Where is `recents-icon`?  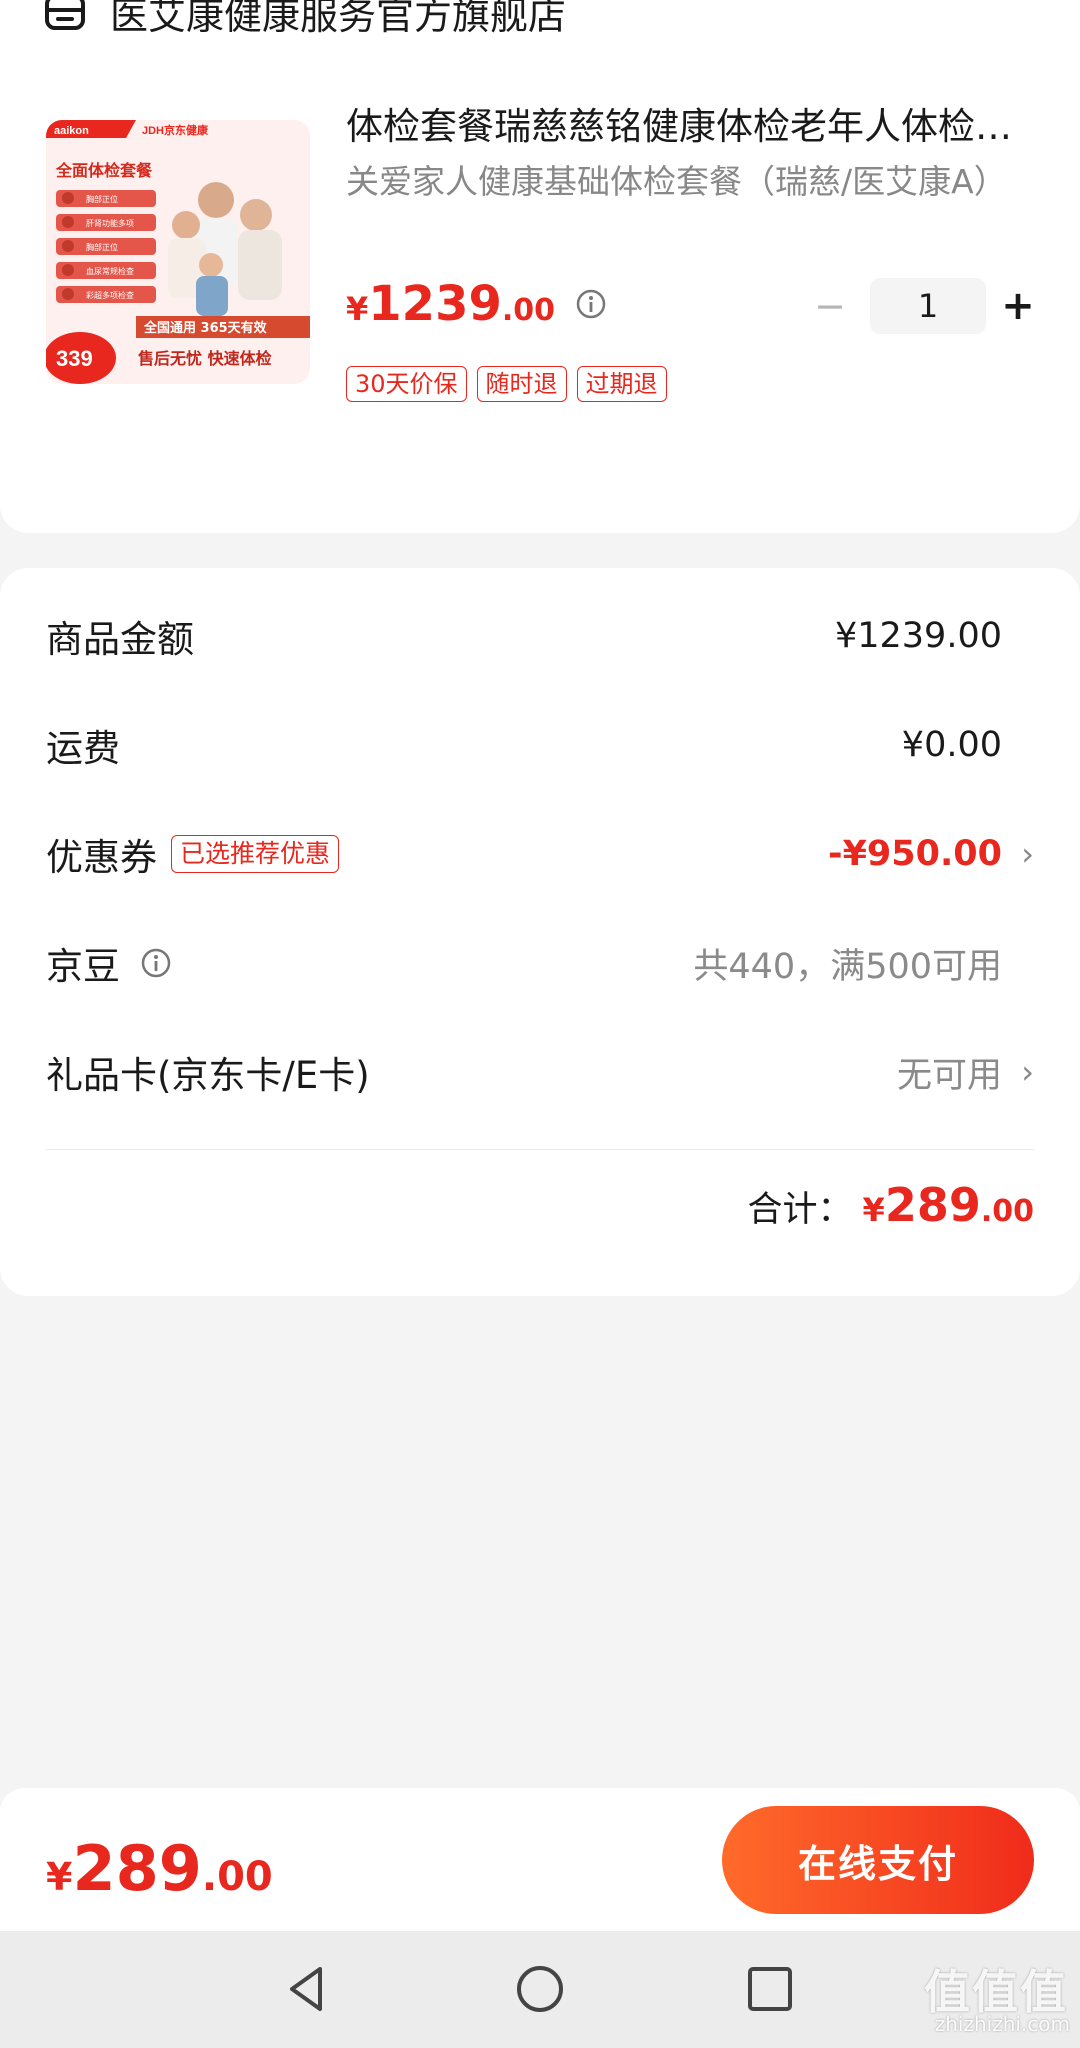
recents-icon is located at coordinates (770, 1989).